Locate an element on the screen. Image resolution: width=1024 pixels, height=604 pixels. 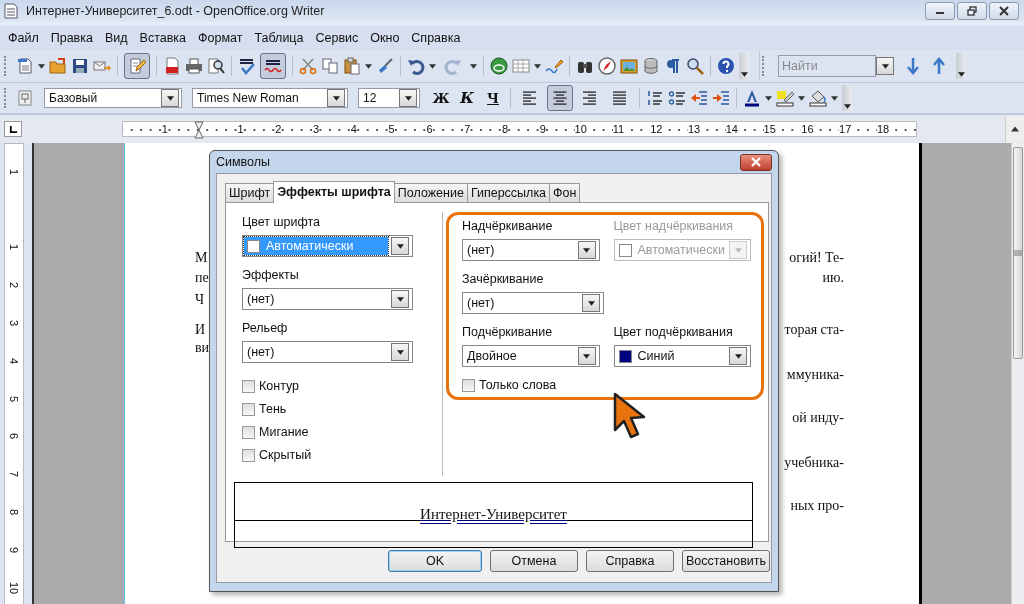
font-color-icon is located at coordinates (752, 98).